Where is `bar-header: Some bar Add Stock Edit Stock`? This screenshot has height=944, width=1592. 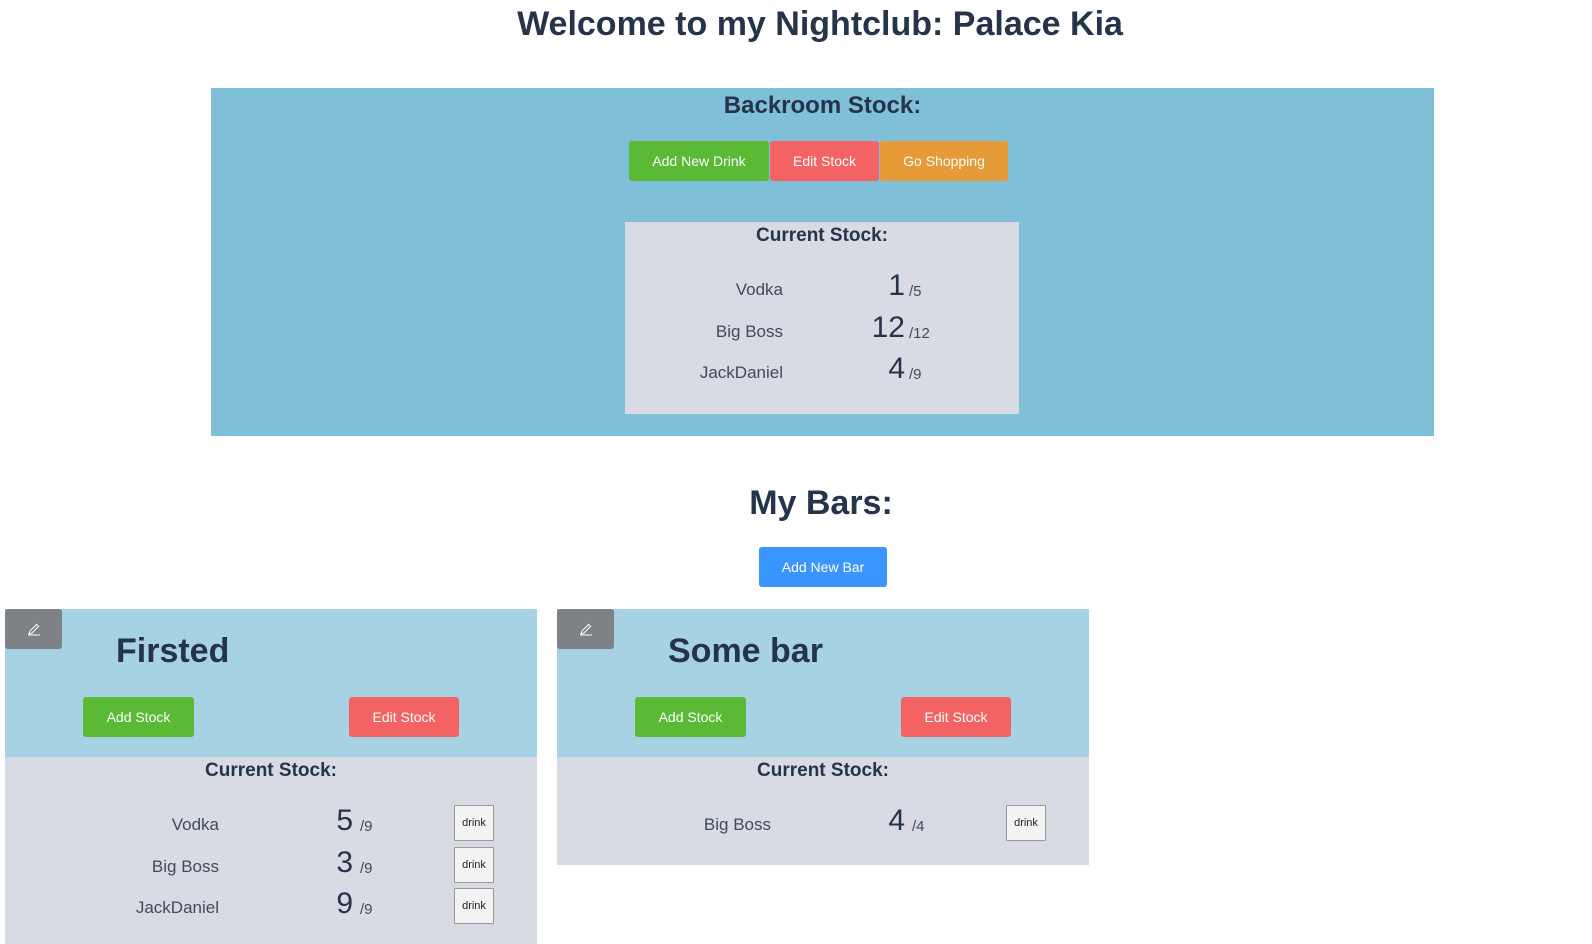 bar-header: Some bar Add Stock Edit Stock is located at coordinates (823, 683).